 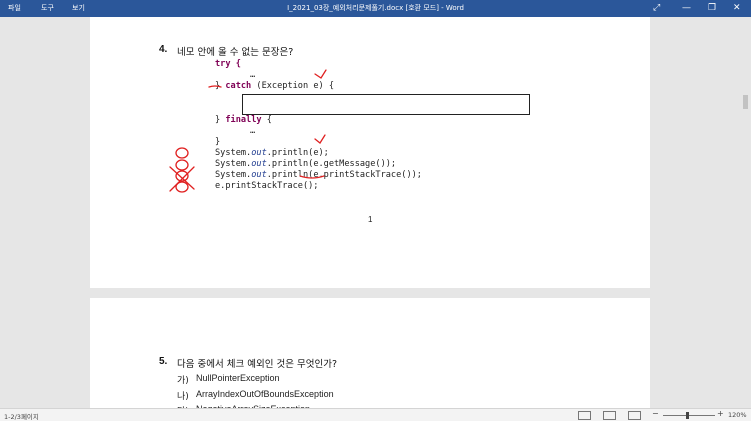 What do you see at coordinates (745, 102) in the screenshot?
I see `scrollbar-thumb` at bounding box center [745, 102].